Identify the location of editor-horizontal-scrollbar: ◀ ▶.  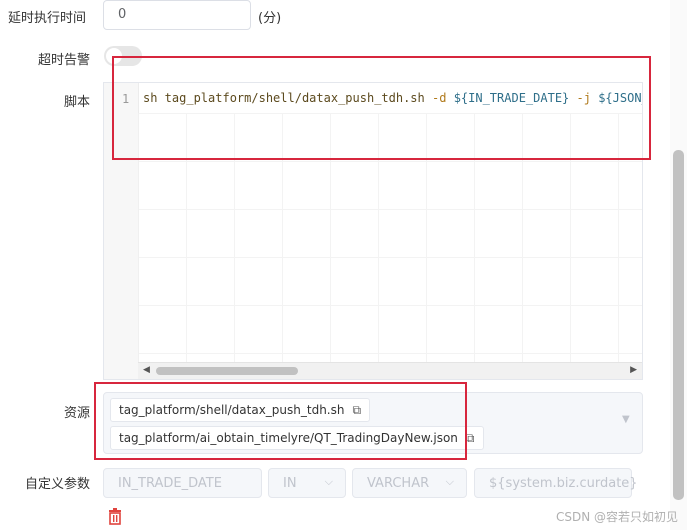
(390, 370).